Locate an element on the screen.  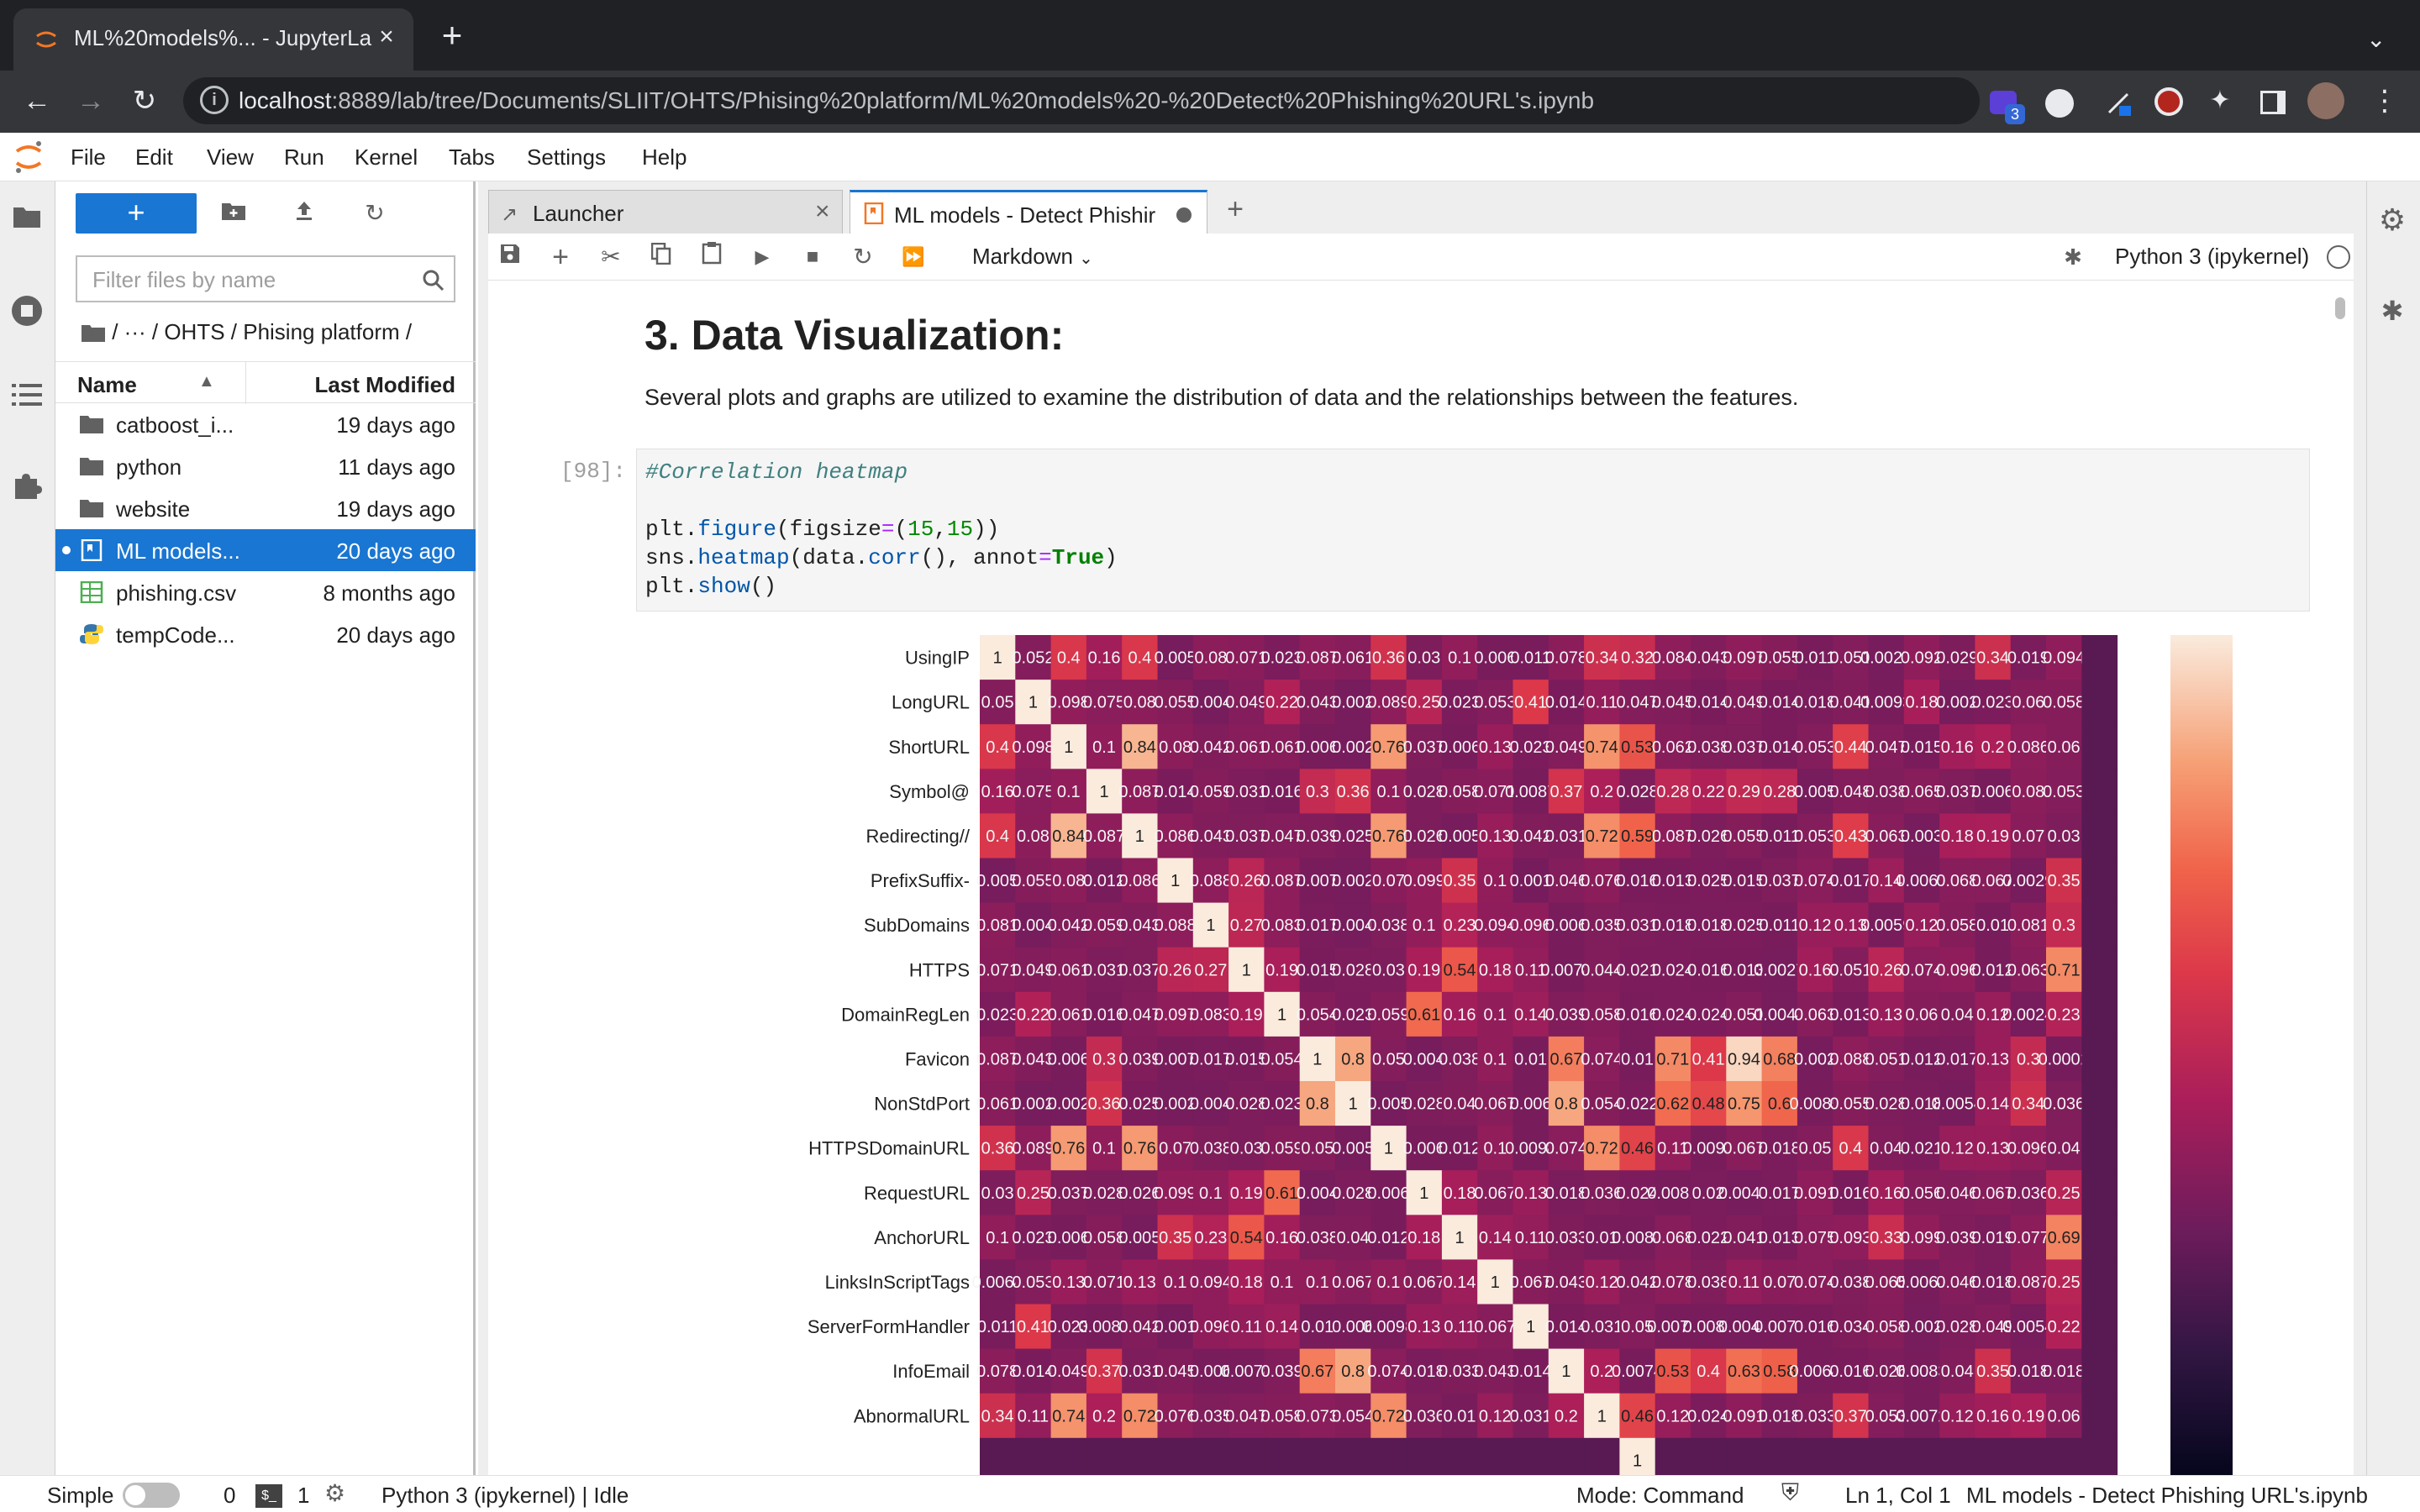
cell-type-dropdown: Markdown ⌄ is located at coordinates (1032, 257).